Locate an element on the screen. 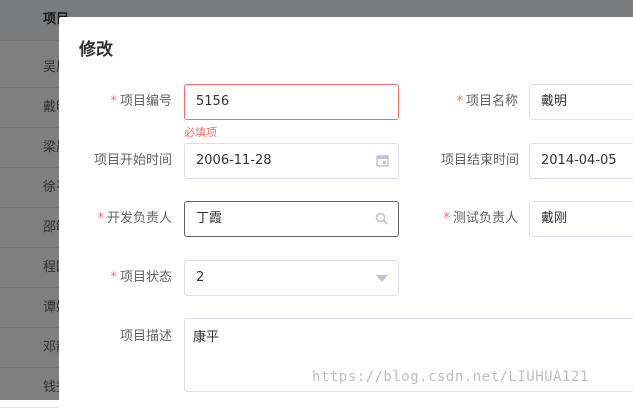  status-select: 2 is located at coordinates (291, 278).